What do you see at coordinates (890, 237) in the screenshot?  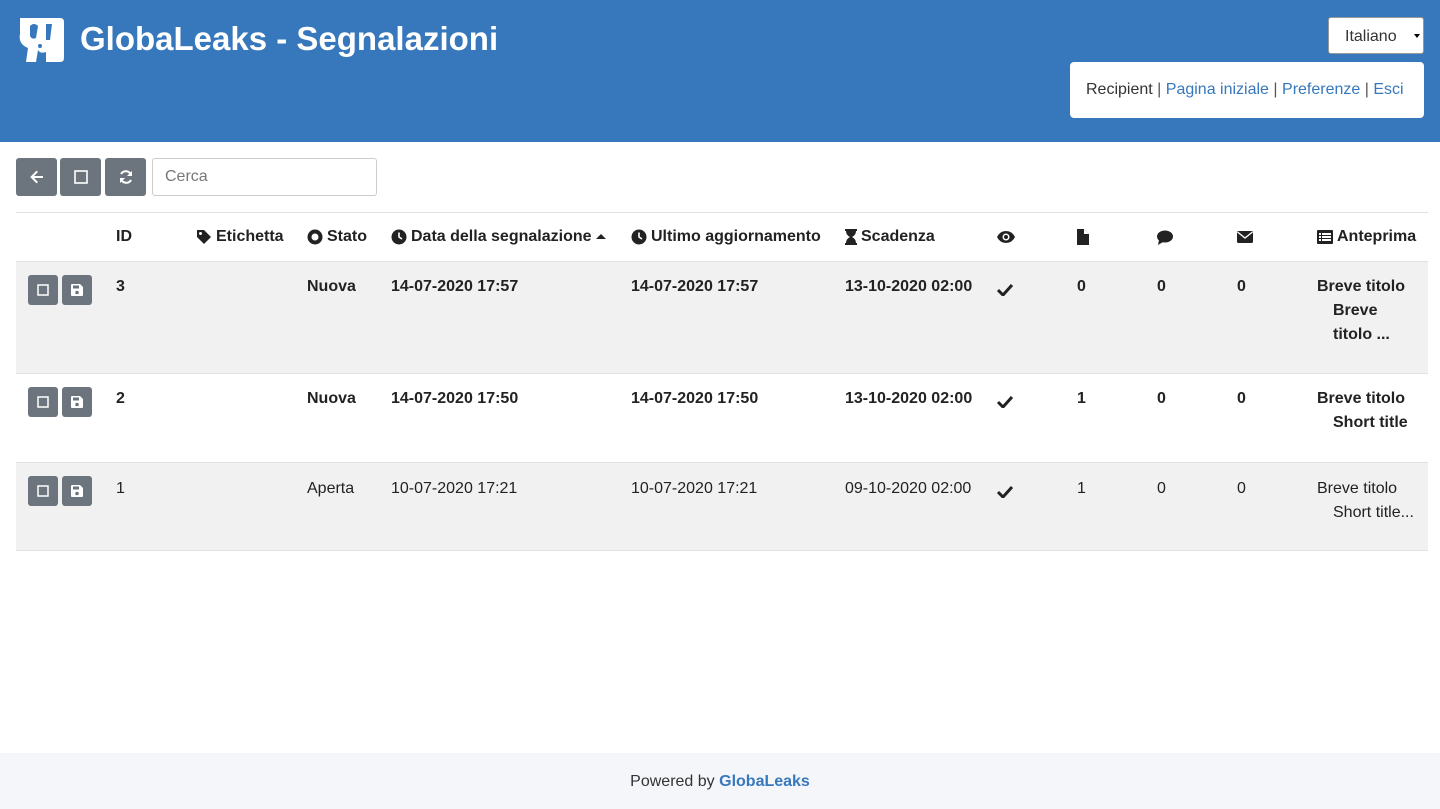 I see `column-expiry: Scadenza` at bounding box center [890, 237].